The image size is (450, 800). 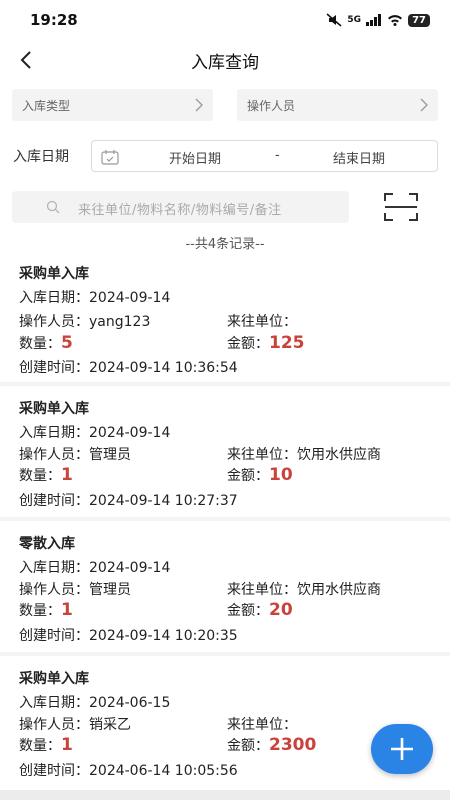 What do you see at coordinates (287, 343) in the screenshot?
I see `amount-value: 125` at bounding box center [287, 343].